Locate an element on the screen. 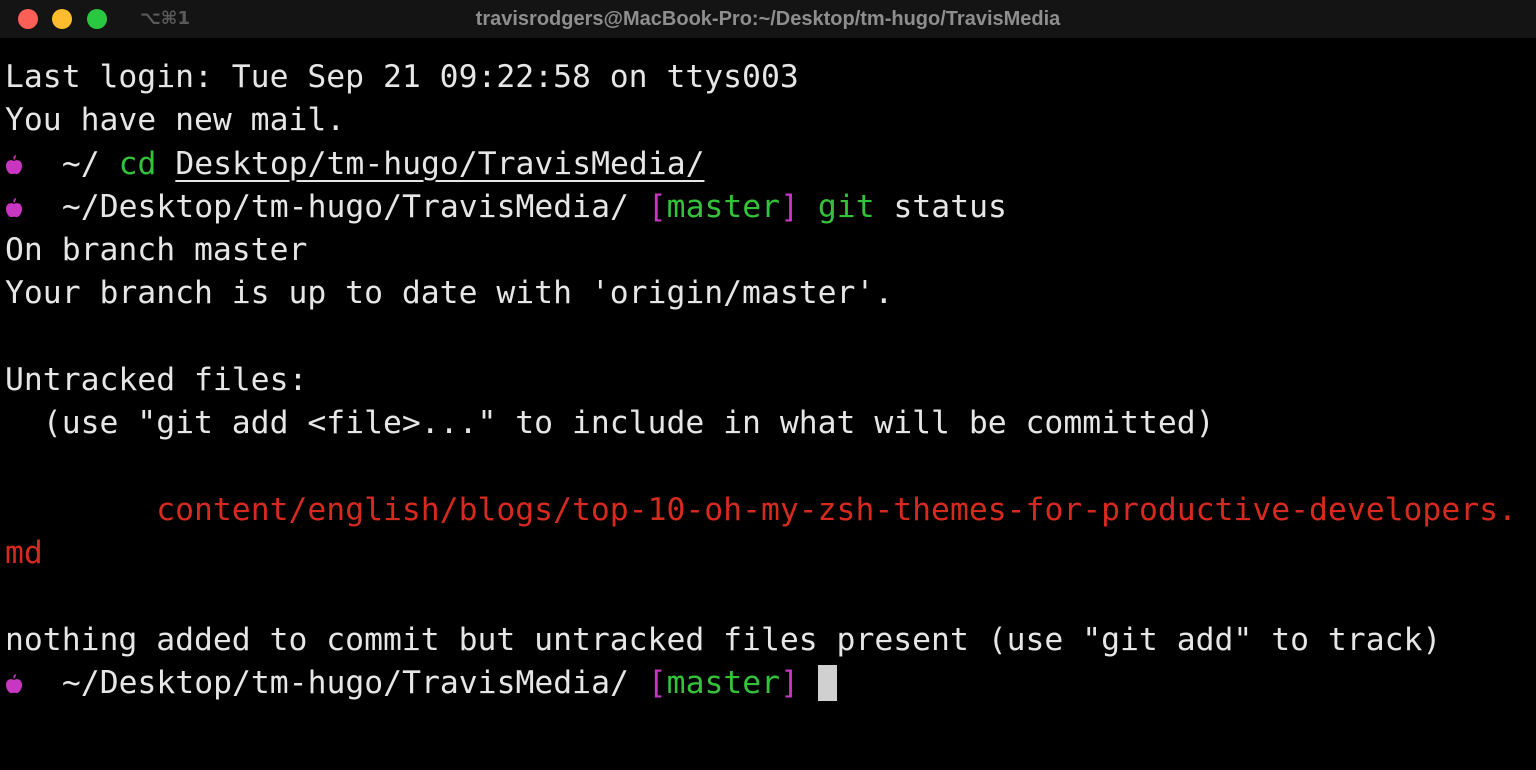 Image resolution: width=1536 pixels, height=770 pixels. prompt-directory: ~/ is located at coordinates (81, 163).